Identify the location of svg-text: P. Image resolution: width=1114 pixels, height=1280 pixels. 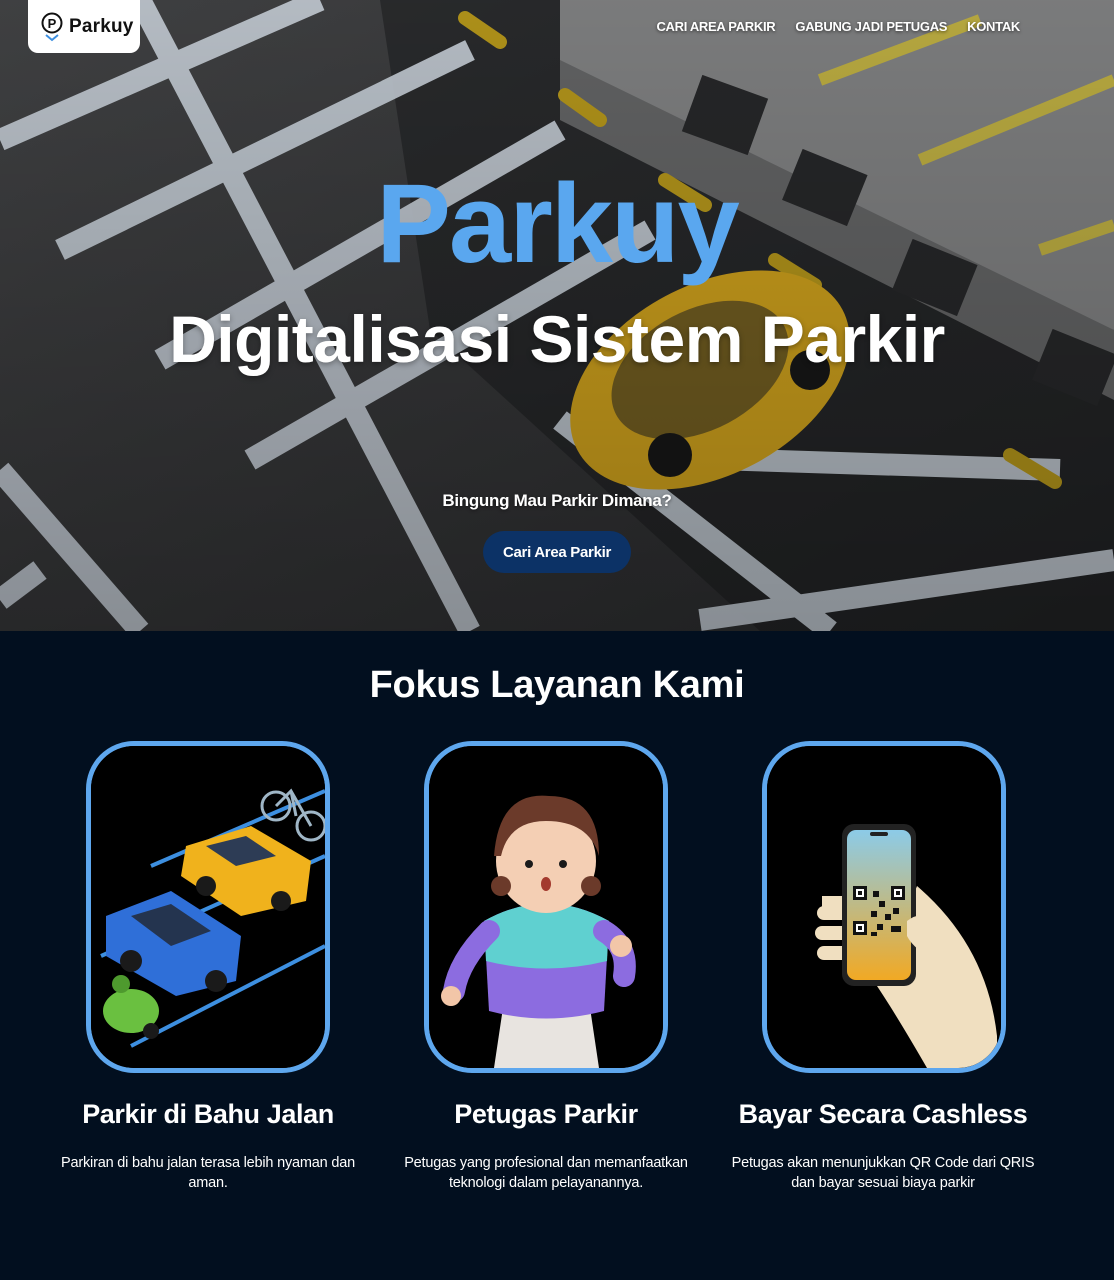
(52, 23).